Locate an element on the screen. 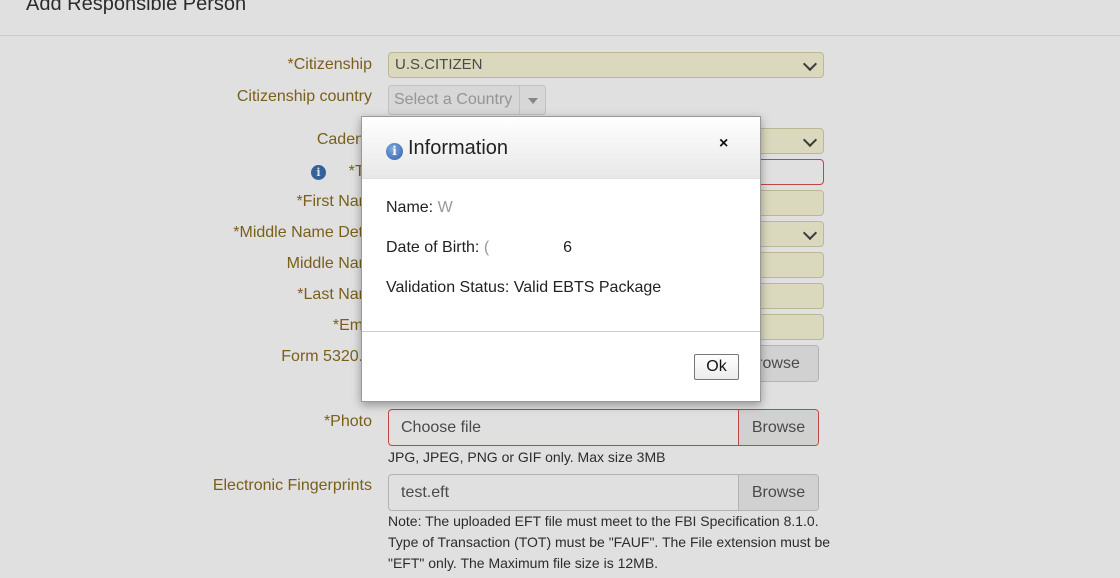 This screenshot has height=578, width=1120. validation-status-line: Validation Status: Valid EBTS Package is located at coordinates (523, 288).